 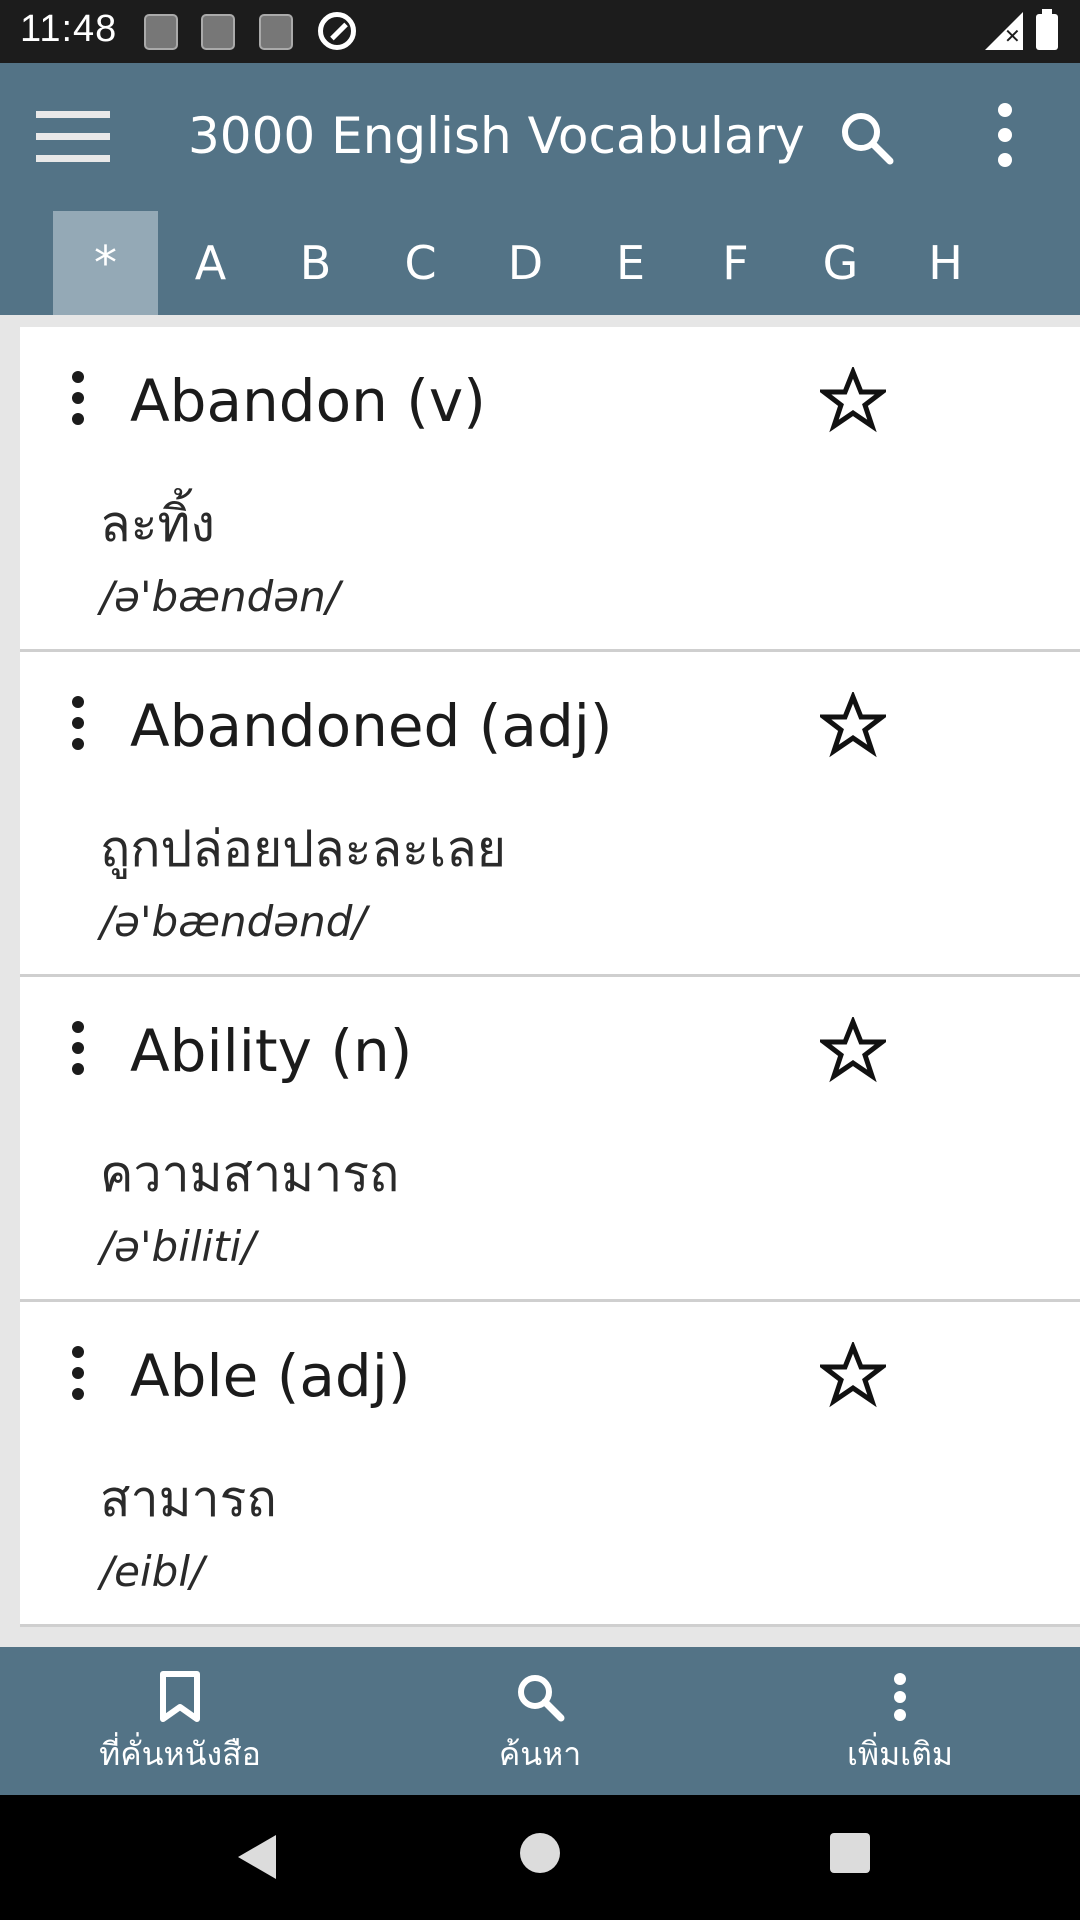 What do you see at coordinates (540, 1853) in the screenshot?
I see `home-icon` at bounding box center [540, 1853].